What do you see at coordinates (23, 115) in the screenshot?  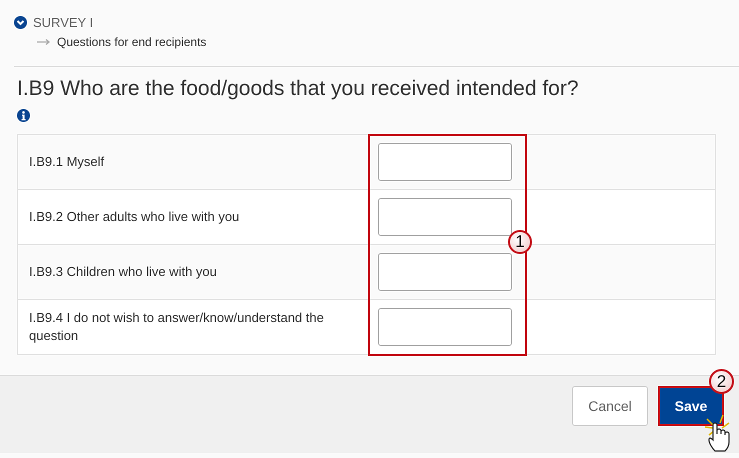 I see `info-icon` at bounding box center [23, 115].